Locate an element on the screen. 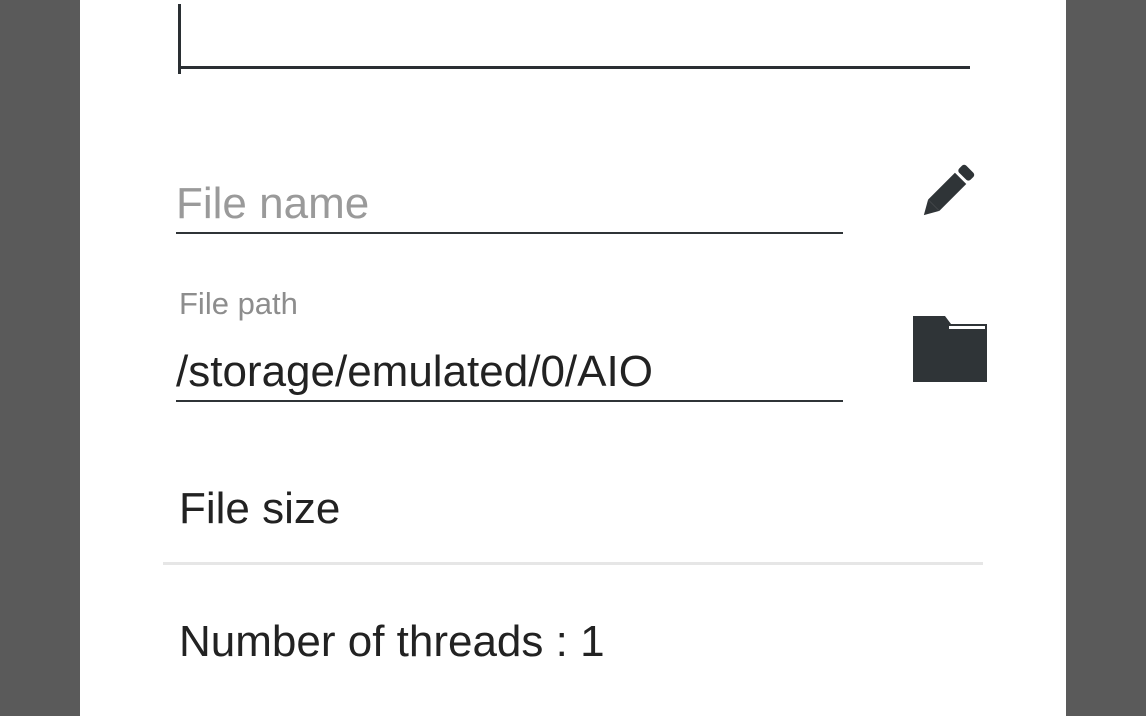 The height and width of the screenshot is (716, 1146). pencil-icon is located at coordinates (949, 190).